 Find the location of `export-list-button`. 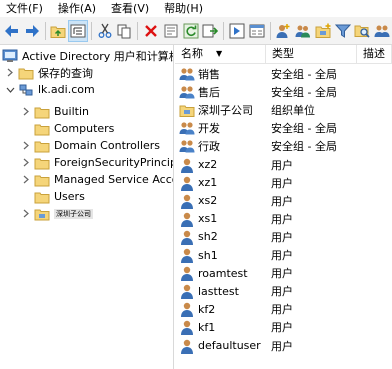

export-list-button is located at coordinates (210, 31).